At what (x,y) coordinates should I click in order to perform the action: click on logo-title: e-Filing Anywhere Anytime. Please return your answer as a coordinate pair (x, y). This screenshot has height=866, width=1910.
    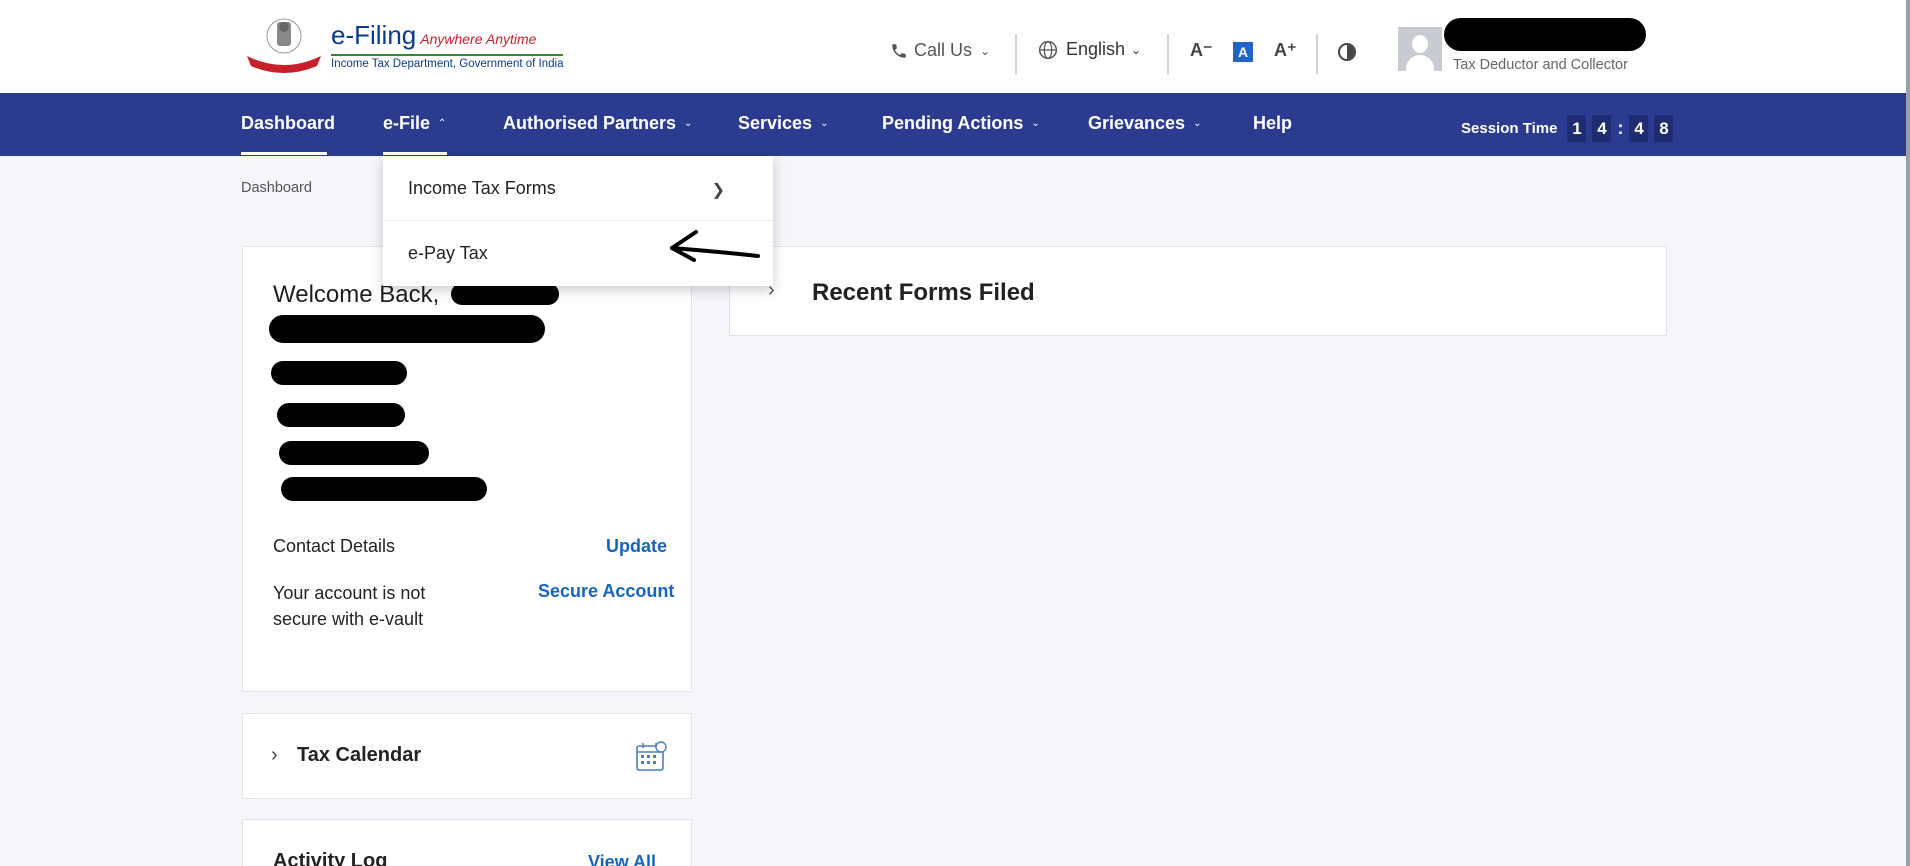
    Looking at the image, I should click on (434, 35).